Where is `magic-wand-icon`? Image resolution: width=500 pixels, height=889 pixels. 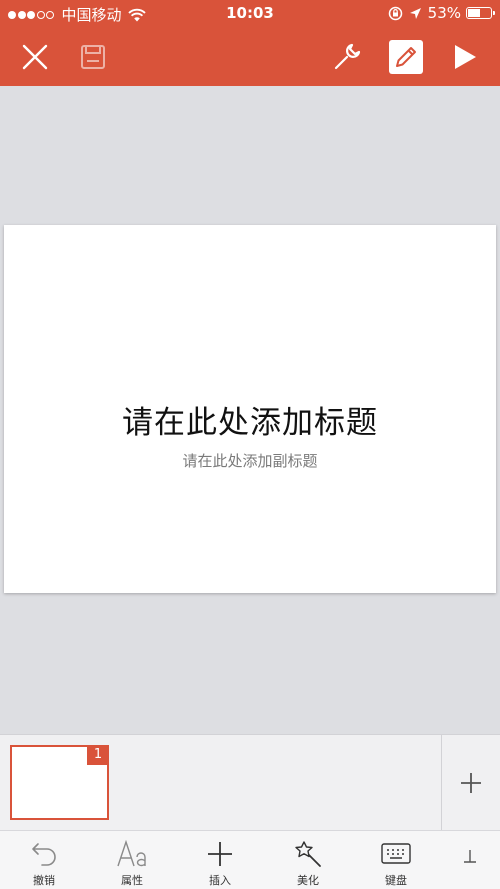 magic-wand-icon is located at coordinates (308, 854).